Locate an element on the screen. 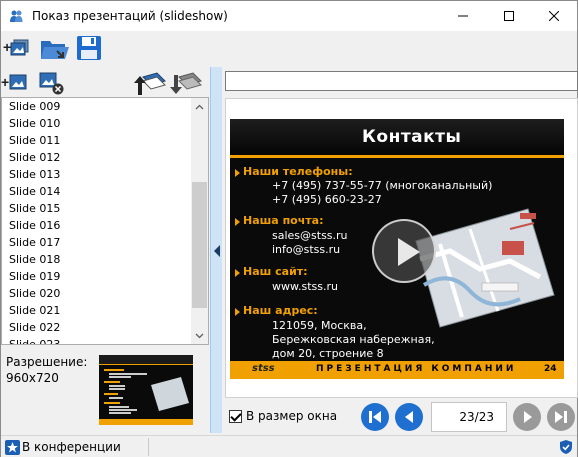  move-down-icon is located at coordinates (186, 83).